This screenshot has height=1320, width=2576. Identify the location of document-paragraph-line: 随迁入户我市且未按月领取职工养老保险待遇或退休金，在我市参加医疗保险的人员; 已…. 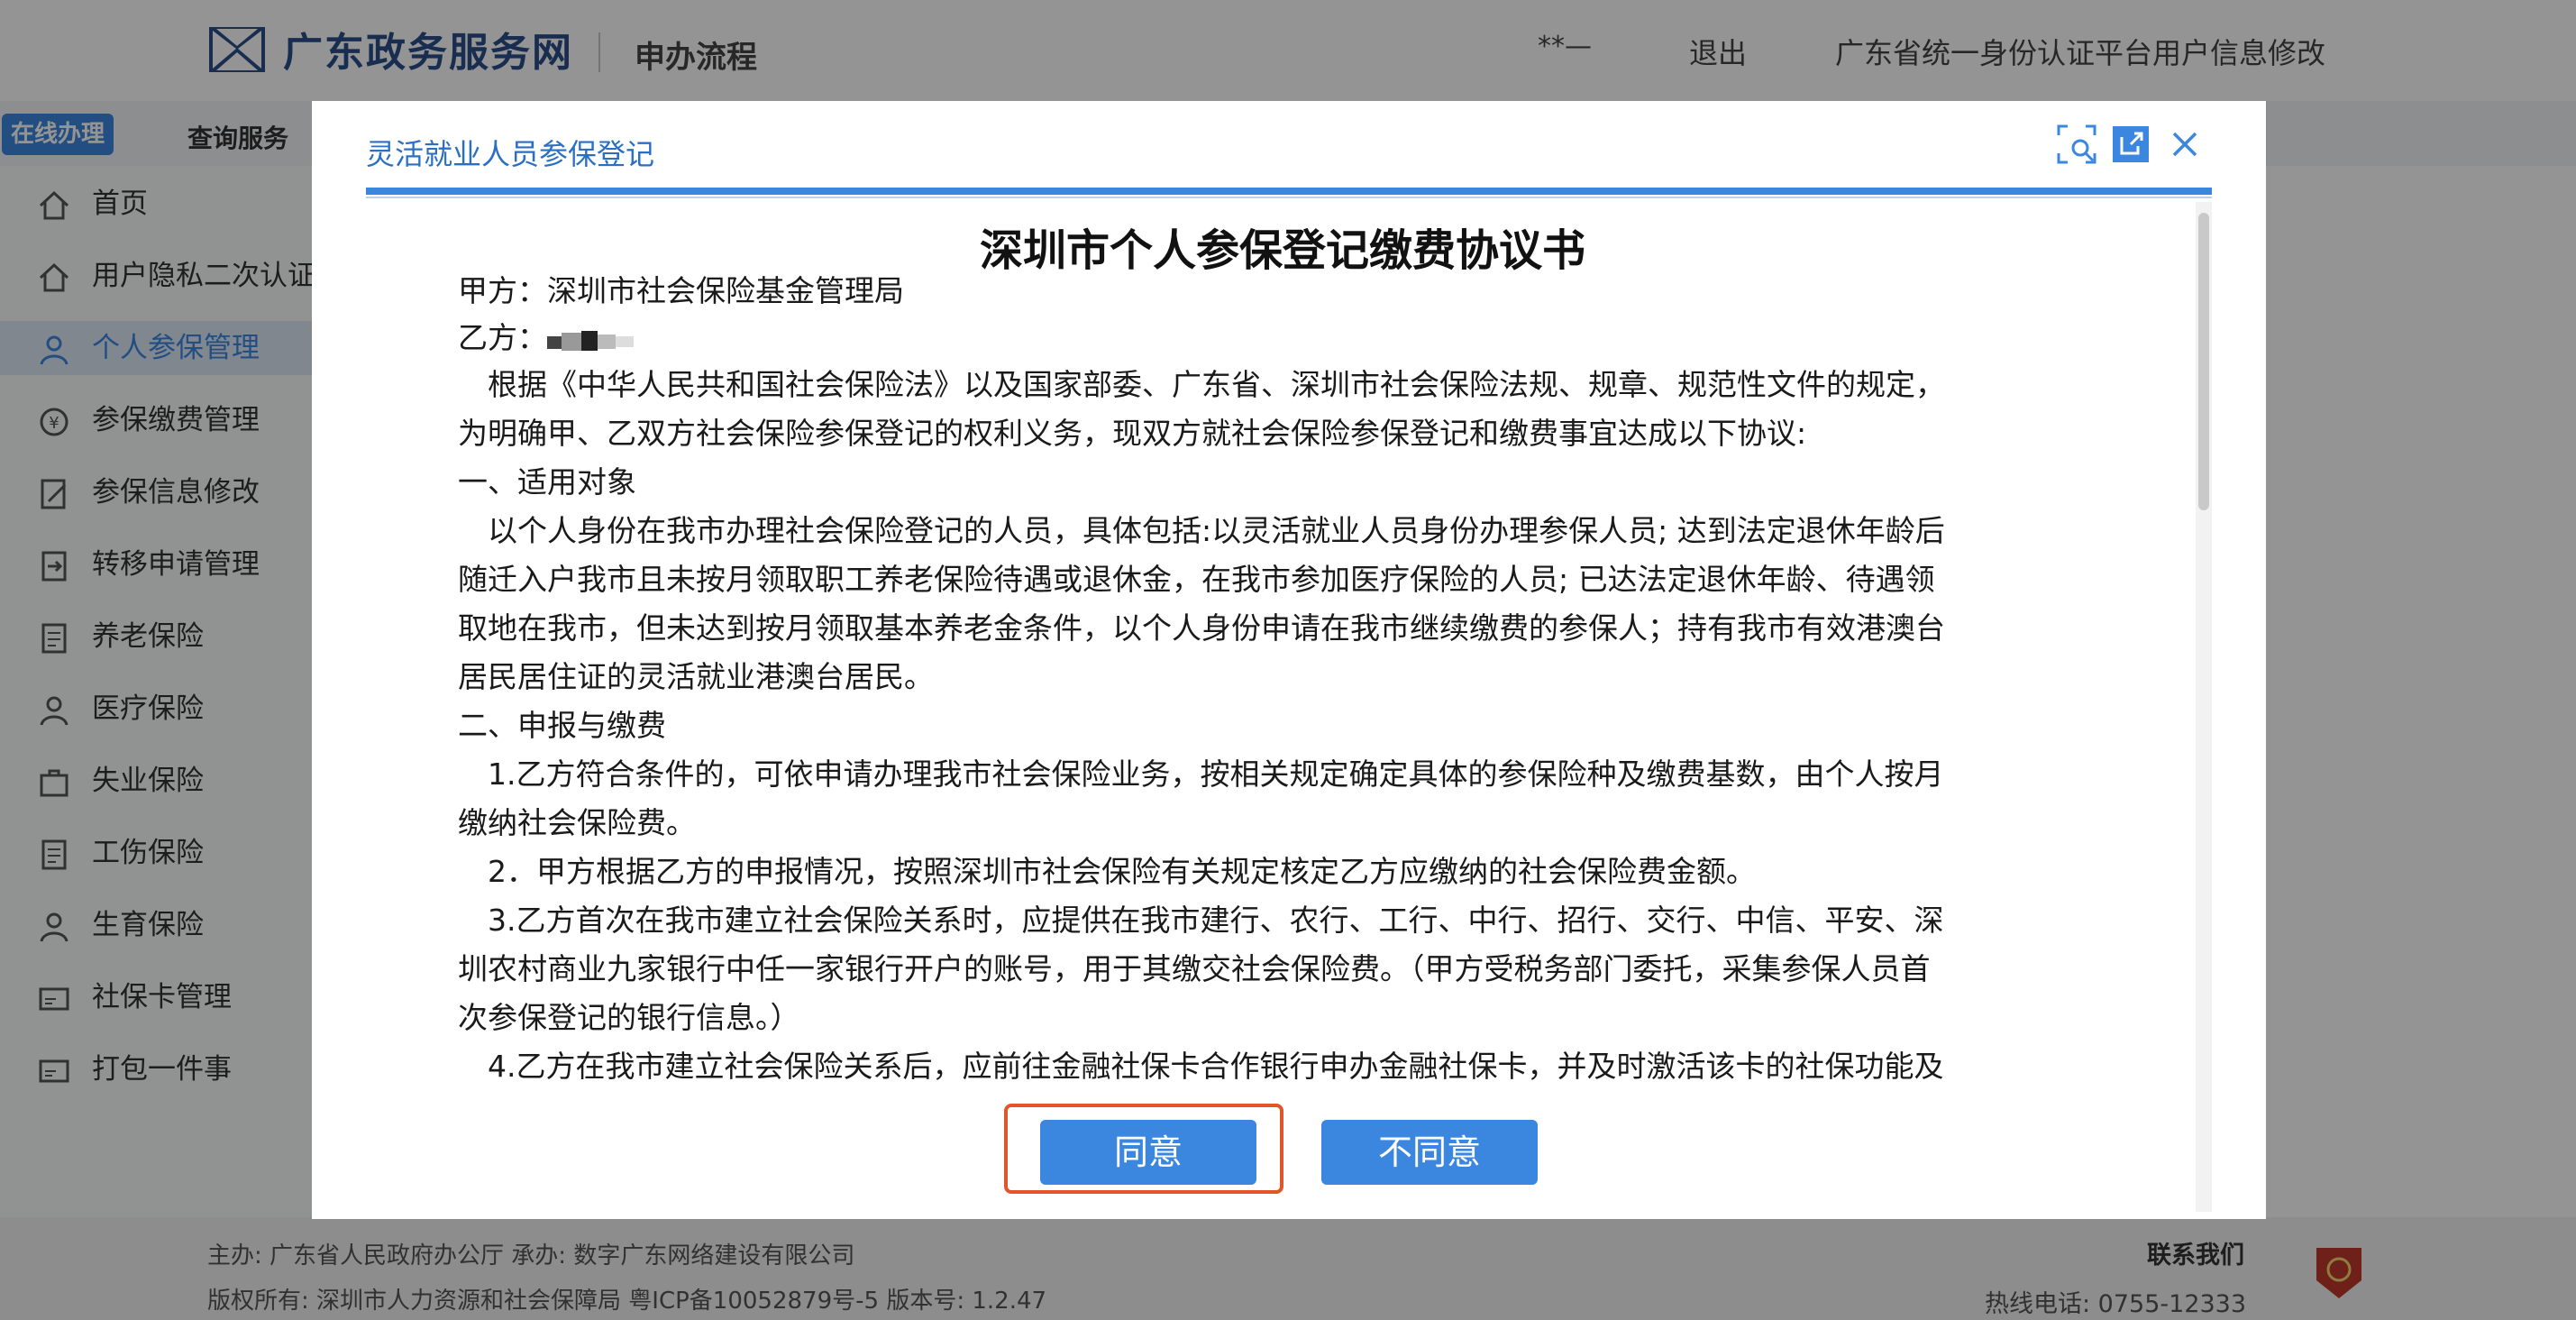
(1196, 579).